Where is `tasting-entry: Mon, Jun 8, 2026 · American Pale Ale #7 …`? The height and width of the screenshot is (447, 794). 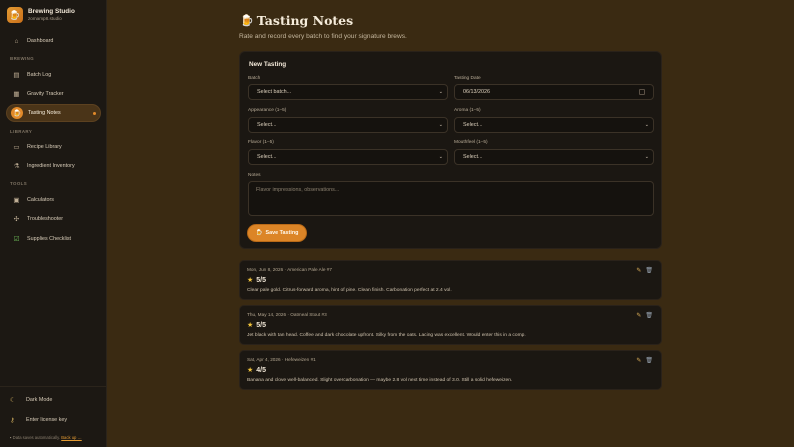 tasting-entry: Mon, Jun 8, 2026 · American Pale Ale #7 … is located at coordinates (450, 280).